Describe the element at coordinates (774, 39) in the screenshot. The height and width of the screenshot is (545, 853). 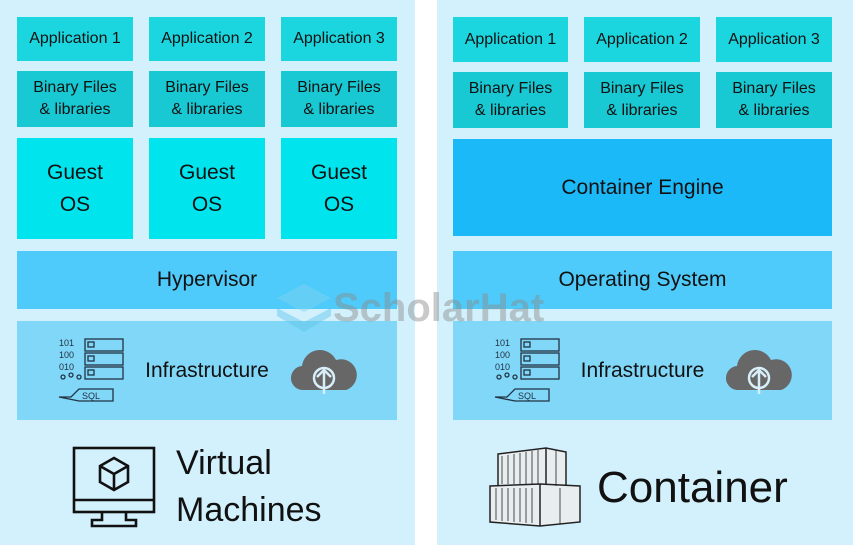
I see `container-app-3: Application 3` at that location.